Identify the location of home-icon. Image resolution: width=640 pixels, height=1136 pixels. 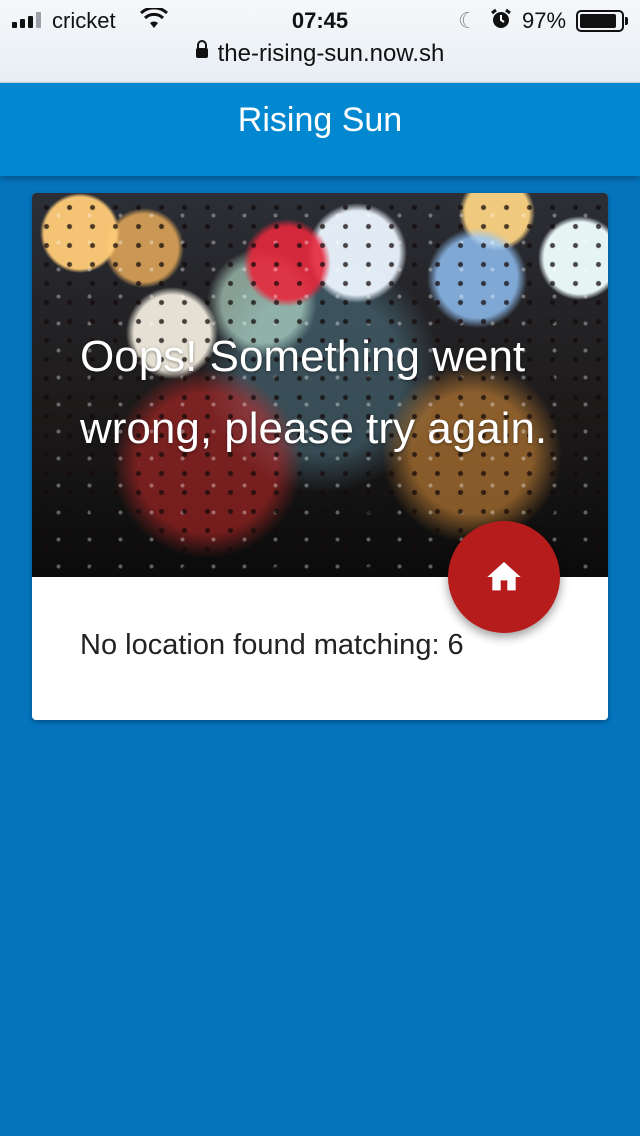
(504, 576).